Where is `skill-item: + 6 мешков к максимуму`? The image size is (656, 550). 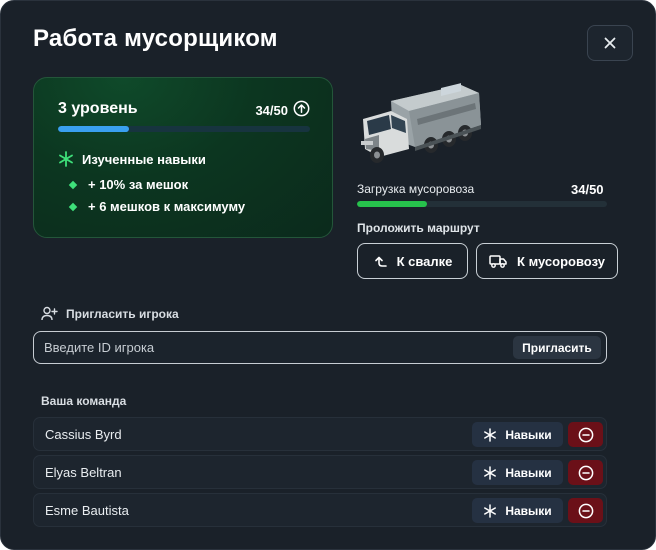 skill-item: + 6 мешков к максимуму is located at coordinates (157, 206).